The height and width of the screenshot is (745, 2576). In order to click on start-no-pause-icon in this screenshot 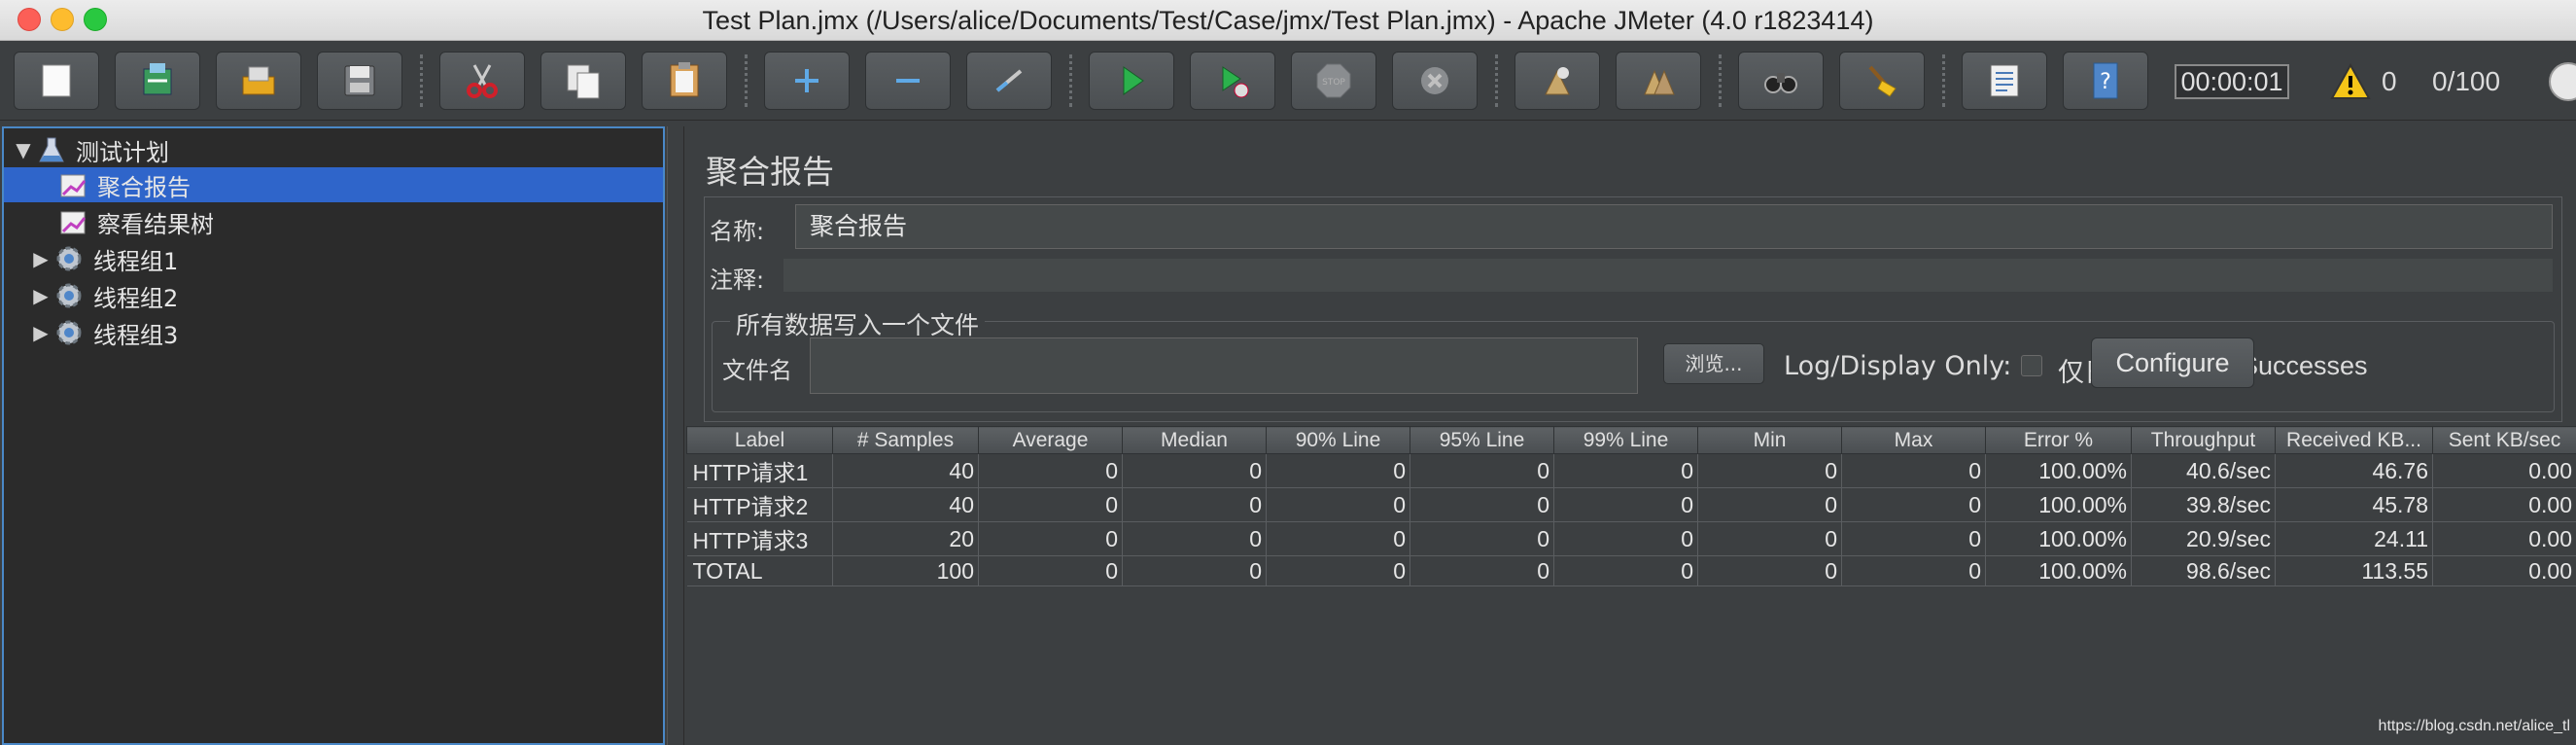, I will do `click(1235, 82)`.